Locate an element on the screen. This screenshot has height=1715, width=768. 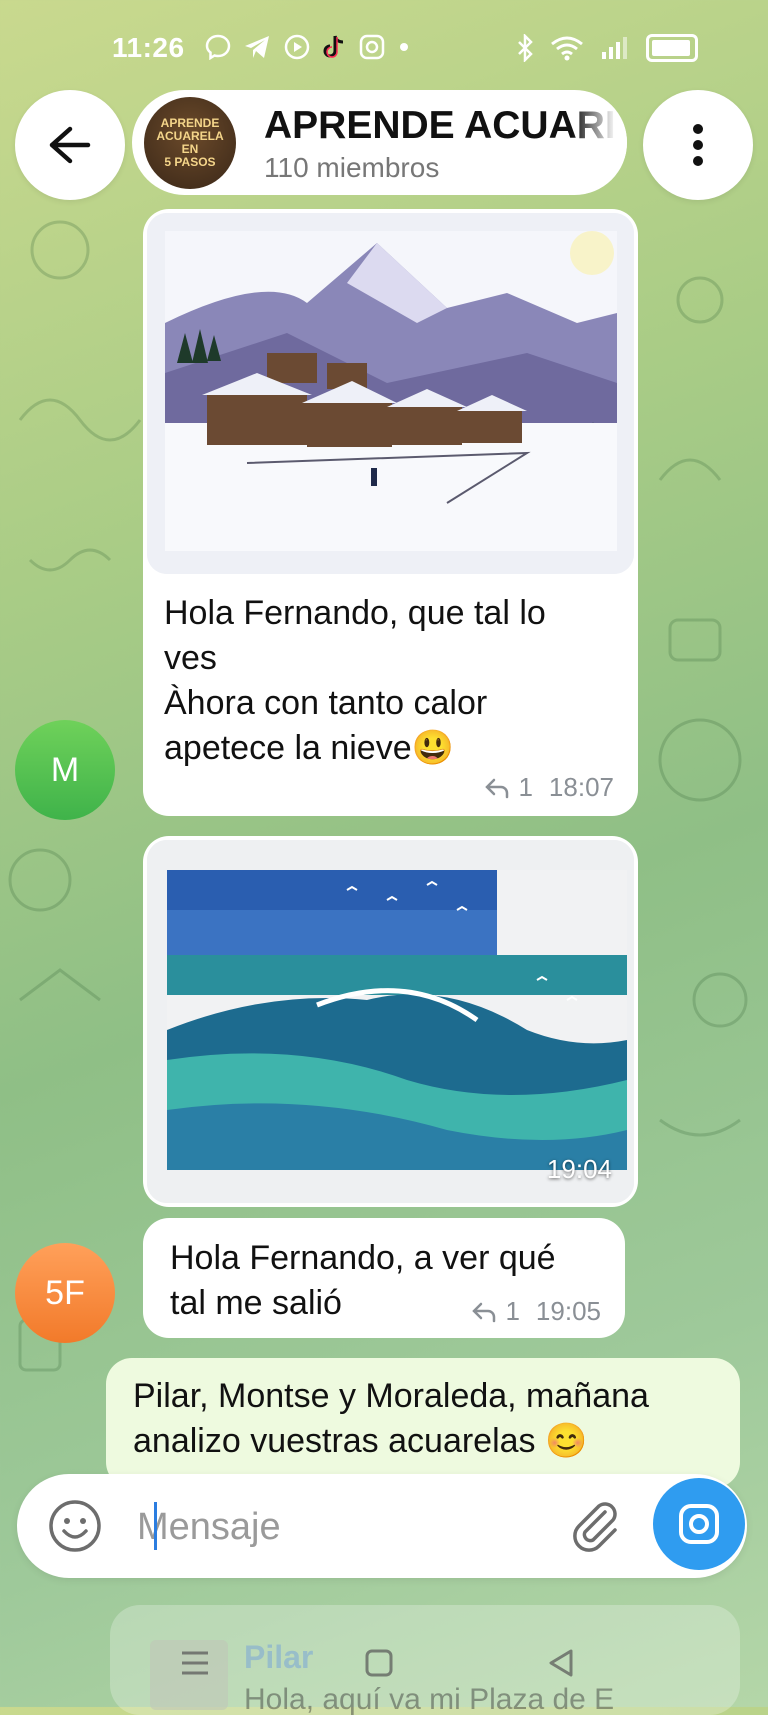
bluetooth-icon is located at coordinates (525, 48).